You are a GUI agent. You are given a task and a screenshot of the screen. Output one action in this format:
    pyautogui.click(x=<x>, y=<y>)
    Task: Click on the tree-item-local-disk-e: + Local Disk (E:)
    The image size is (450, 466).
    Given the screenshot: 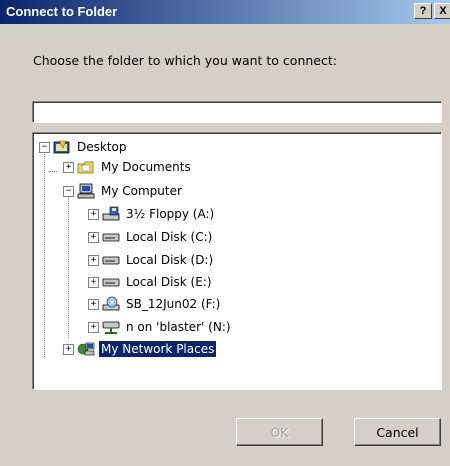 What is the action you would take?
    pyautogui.click(x=151, y=282)
    